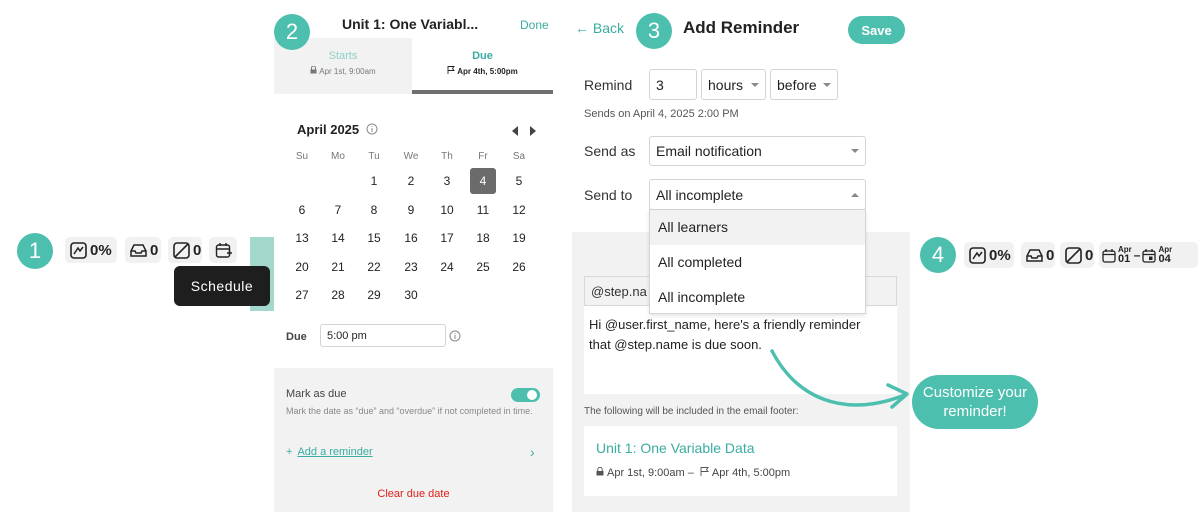 The image size is (1200, 532). What do you see at coordinates (383, 335) in the screenshot?
I see `due-time-input: 5:00 pm` at bounding box center [383, 335].